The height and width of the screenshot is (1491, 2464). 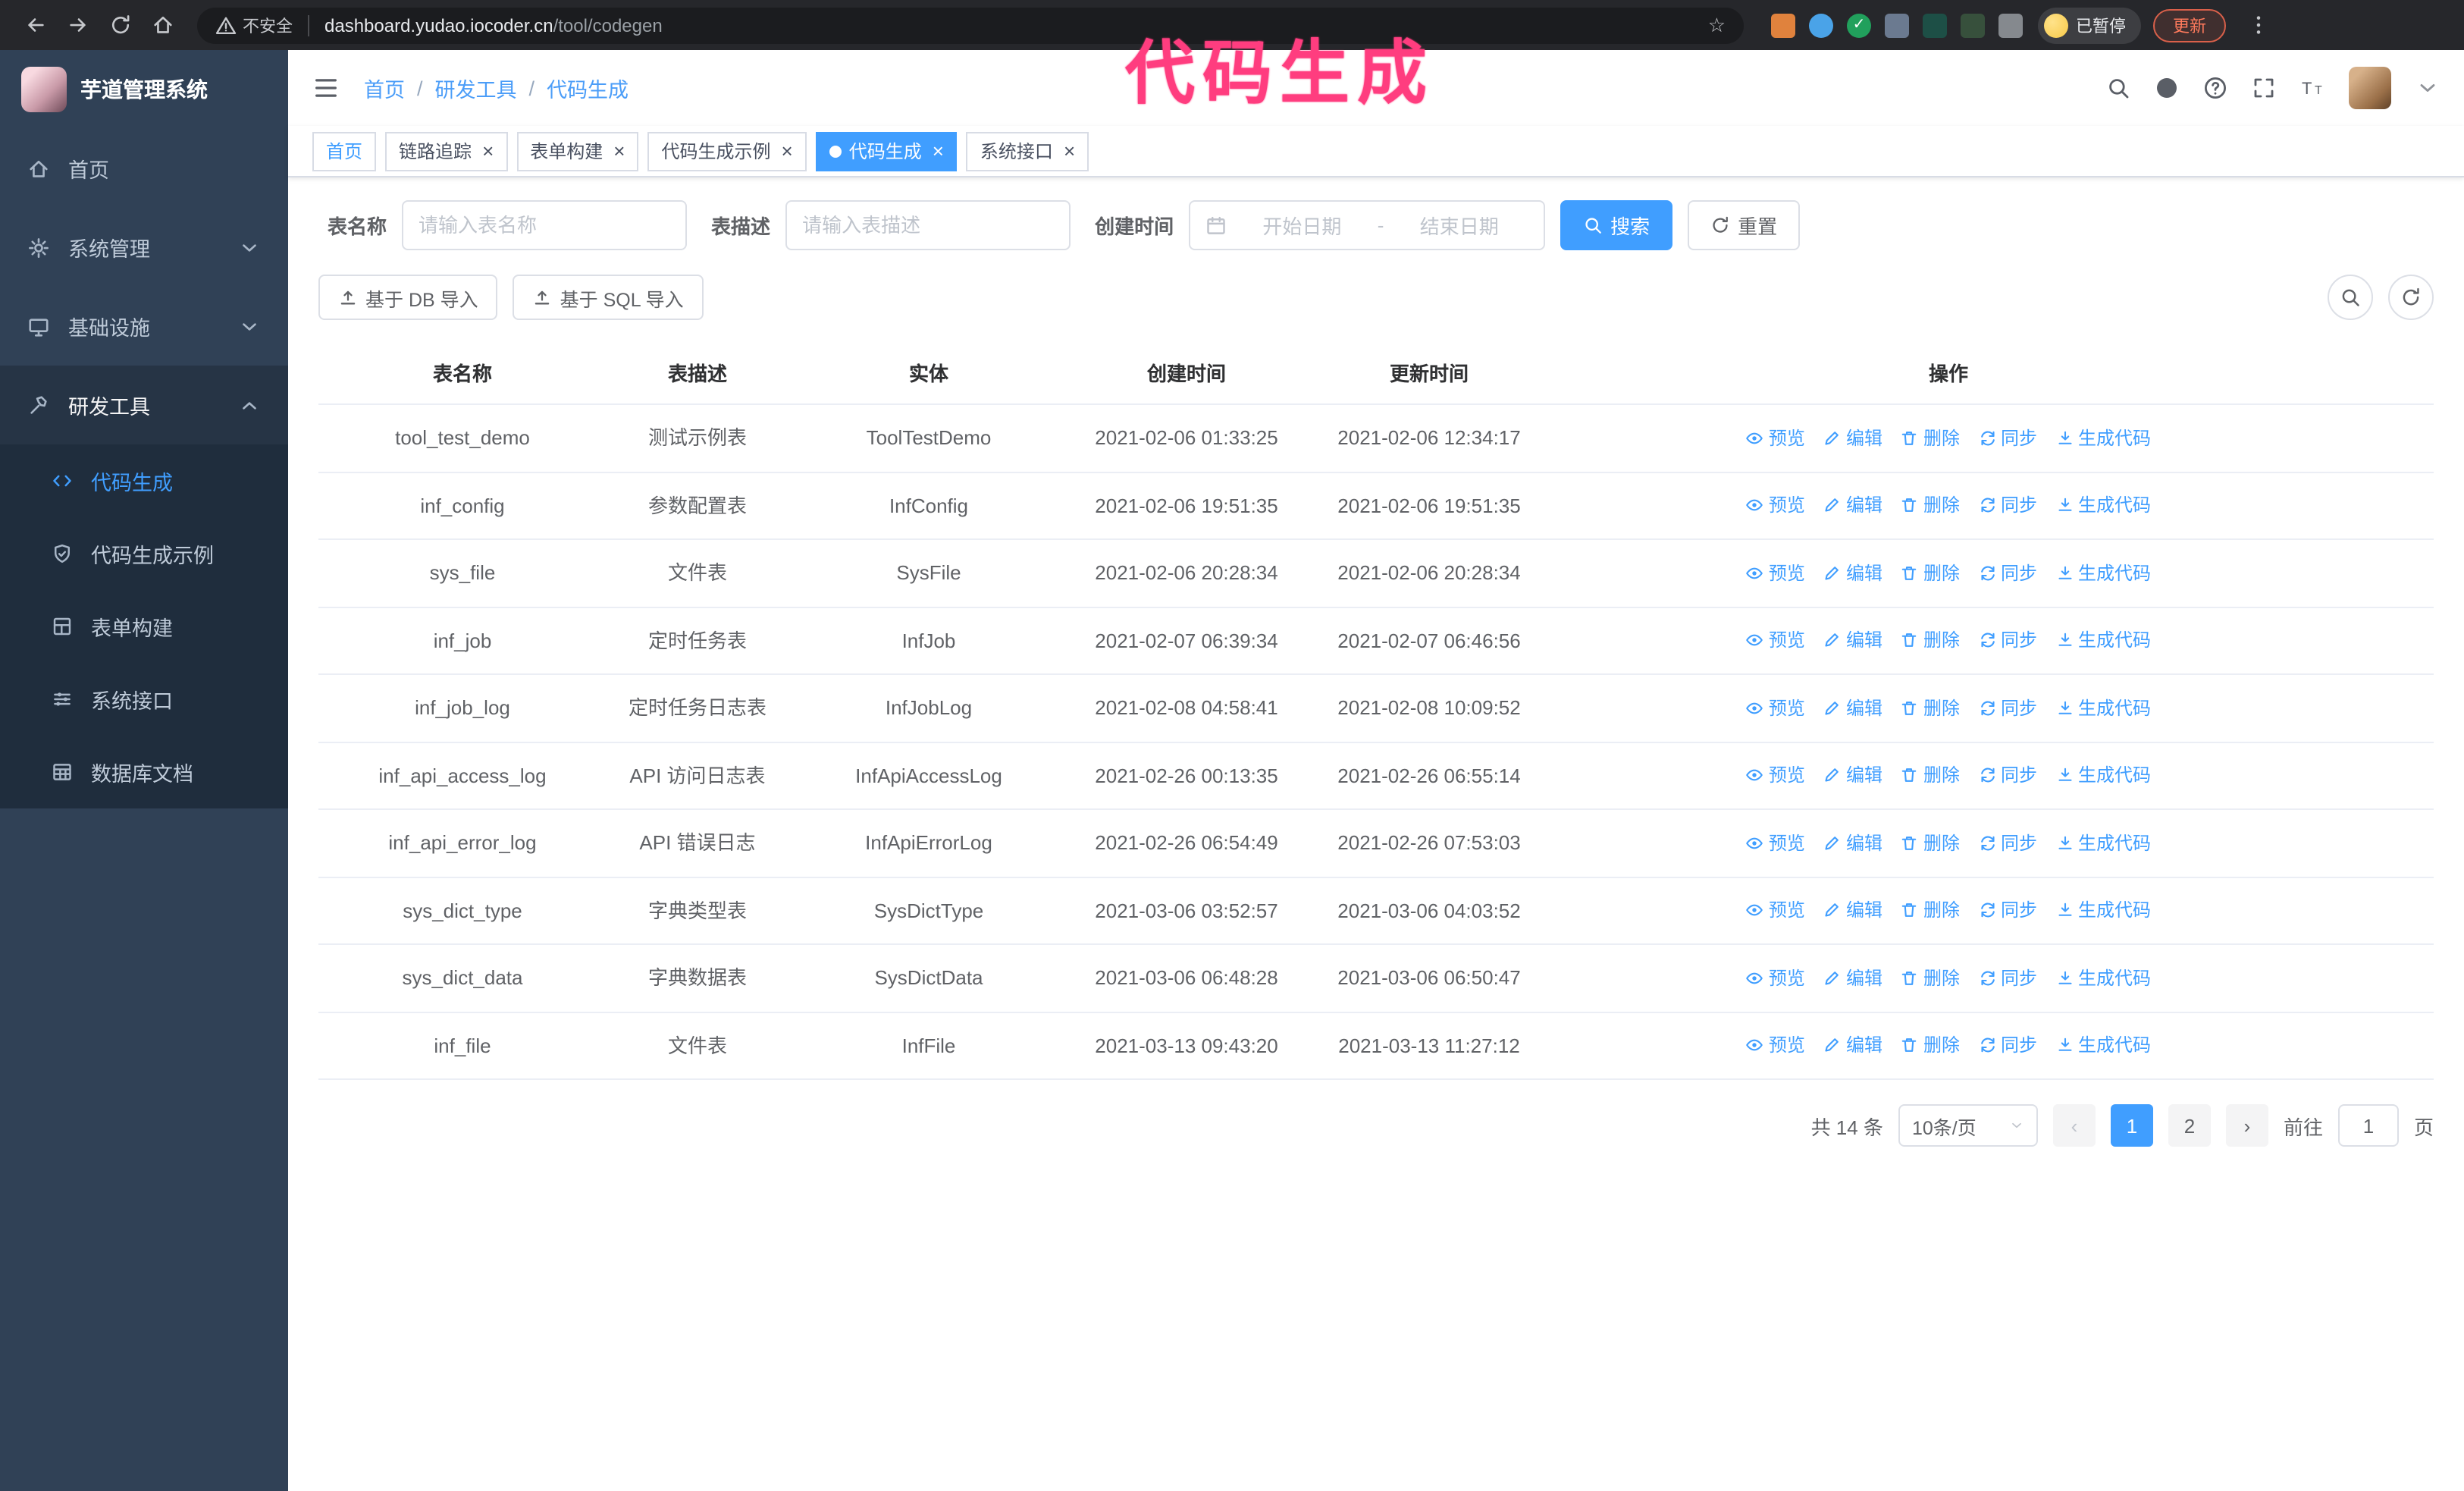 I want to click on table-name-input, so click(x=545, y=225).